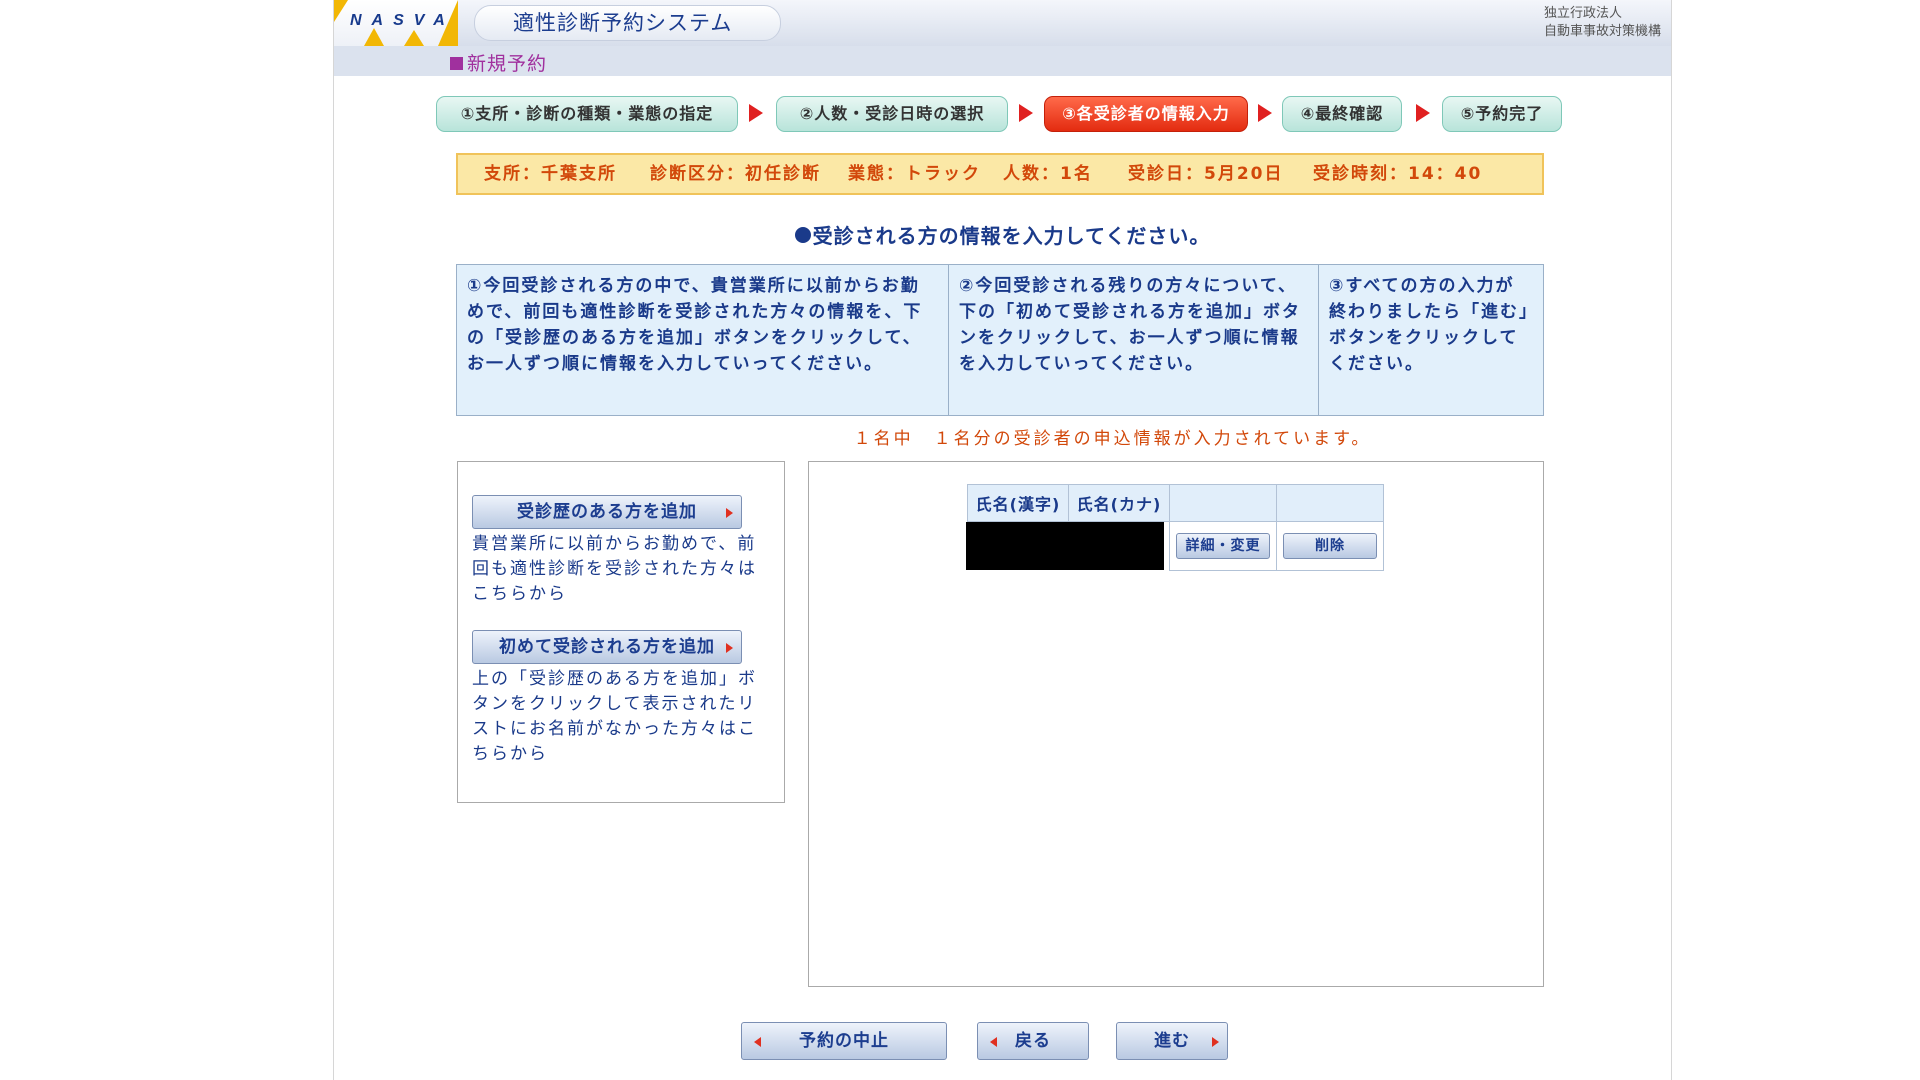  Describe the element at coordinates (1342, 114) in the screenshot. I see `step-4: ④最終確認` at that location.